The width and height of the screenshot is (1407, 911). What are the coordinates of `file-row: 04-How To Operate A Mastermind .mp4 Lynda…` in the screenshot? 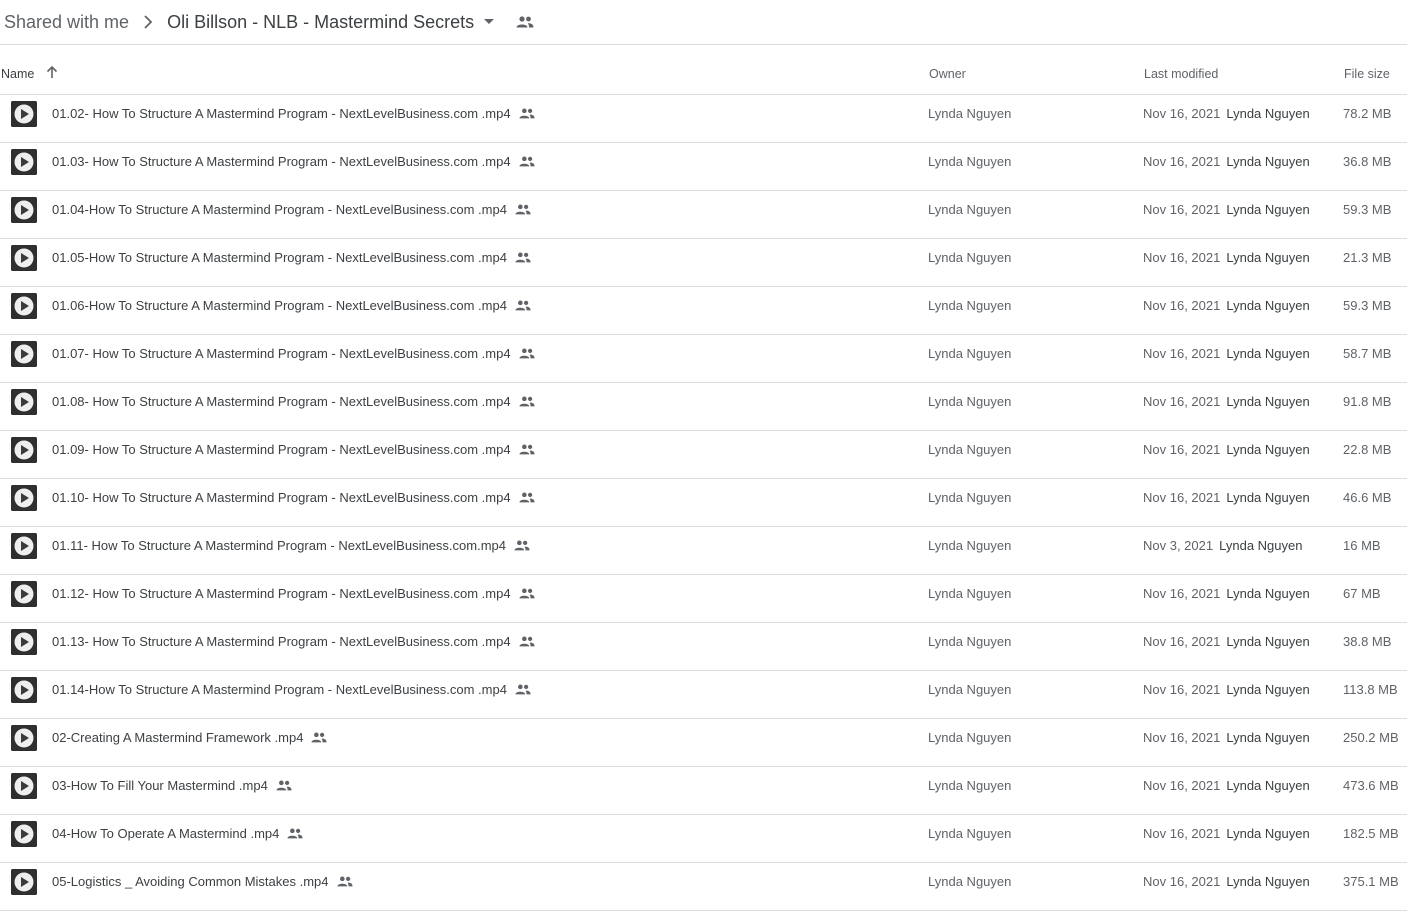 It's located at (703, 839).